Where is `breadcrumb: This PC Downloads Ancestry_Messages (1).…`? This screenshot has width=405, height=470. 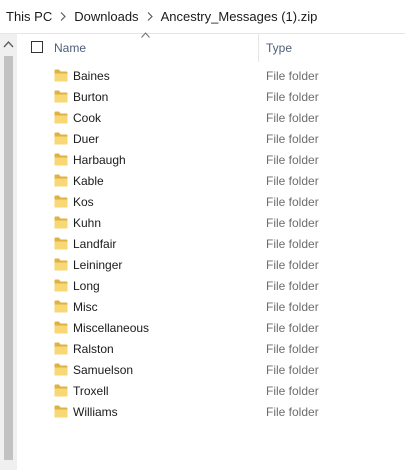
breadcrumb: This PC Downloads Ancestry_Messages (1).… is located at coordinates (202, 17).